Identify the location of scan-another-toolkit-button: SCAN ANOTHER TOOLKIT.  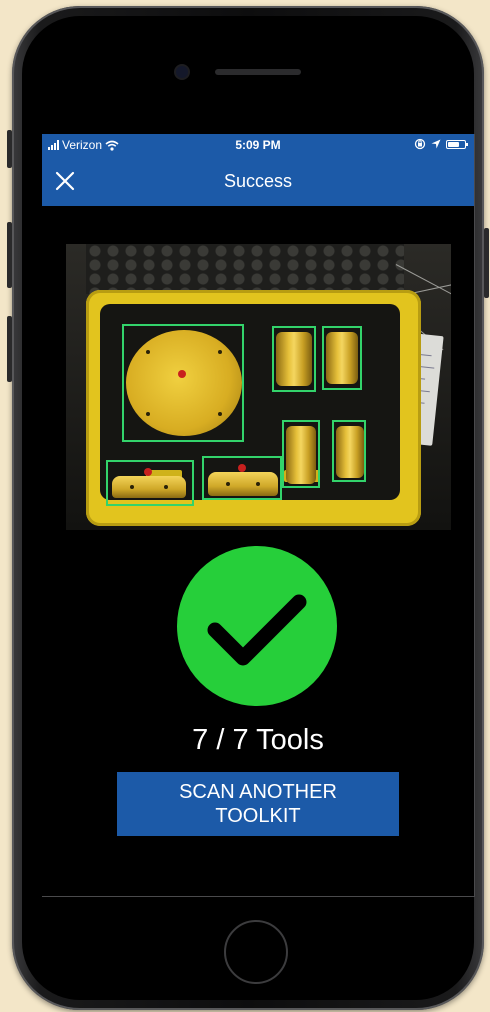
(258, 804).